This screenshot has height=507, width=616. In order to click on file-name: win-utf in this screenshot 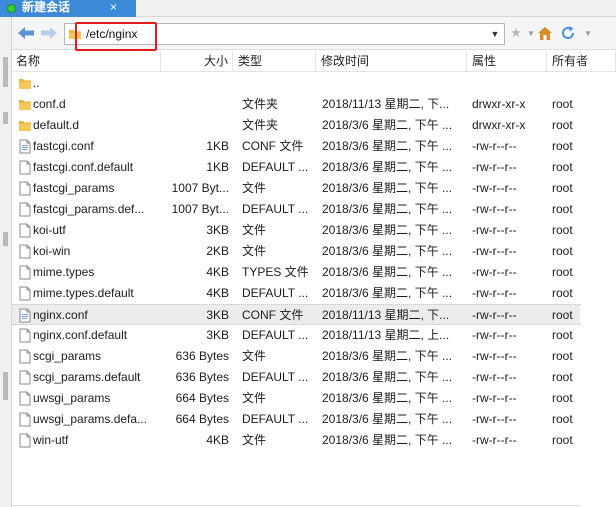, I will do `click(51, 440)`.